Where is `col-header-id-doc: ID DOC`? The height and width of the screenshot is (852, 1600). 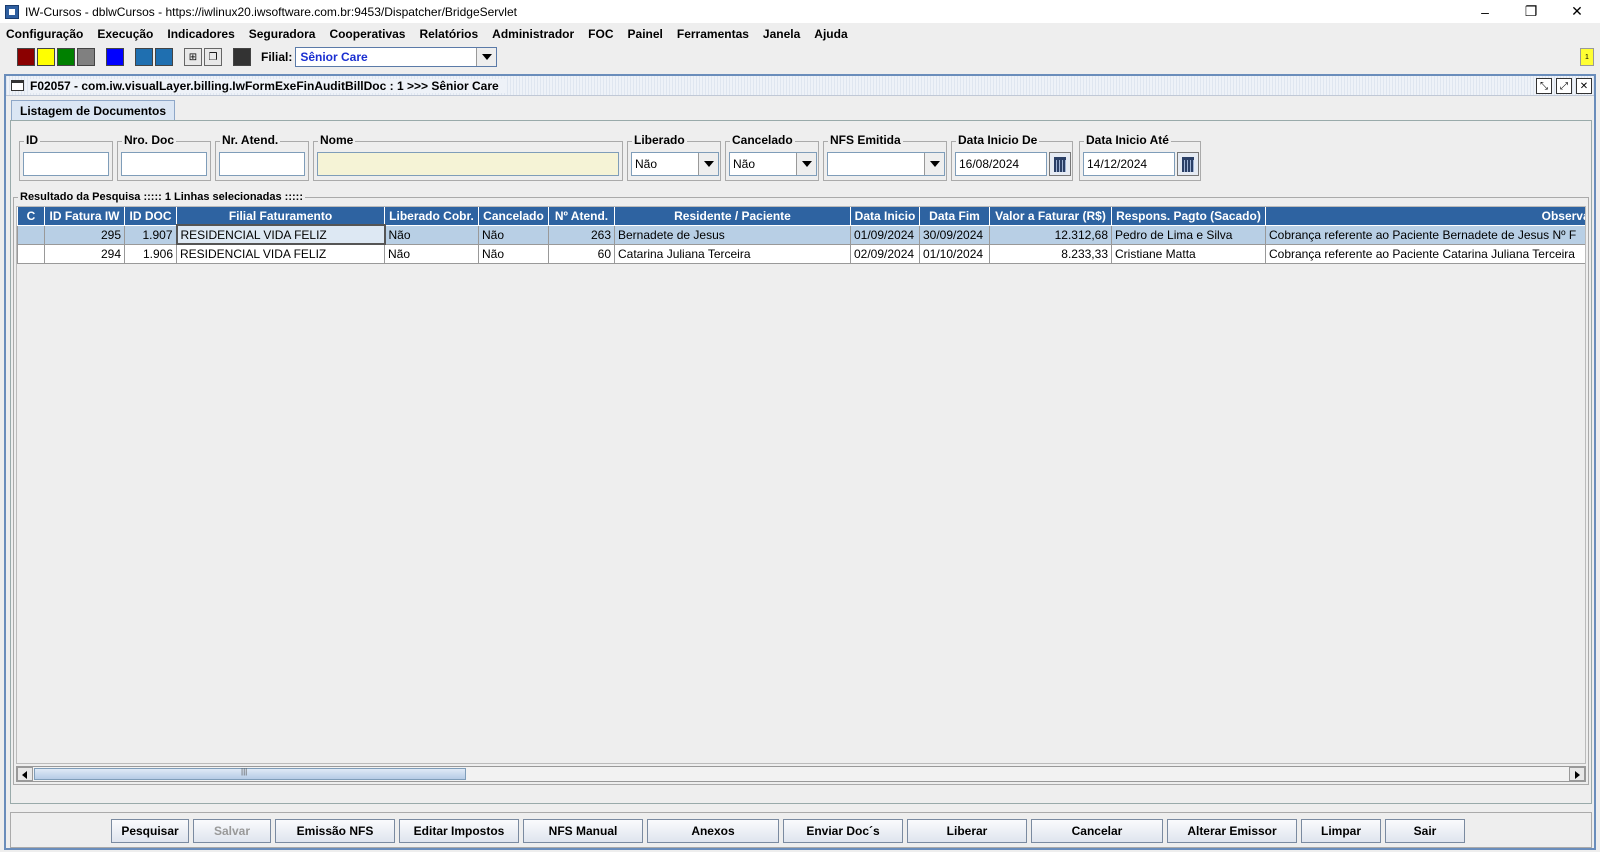
col-header-id-doc: ID DOC is located at coordinates (150, 216).